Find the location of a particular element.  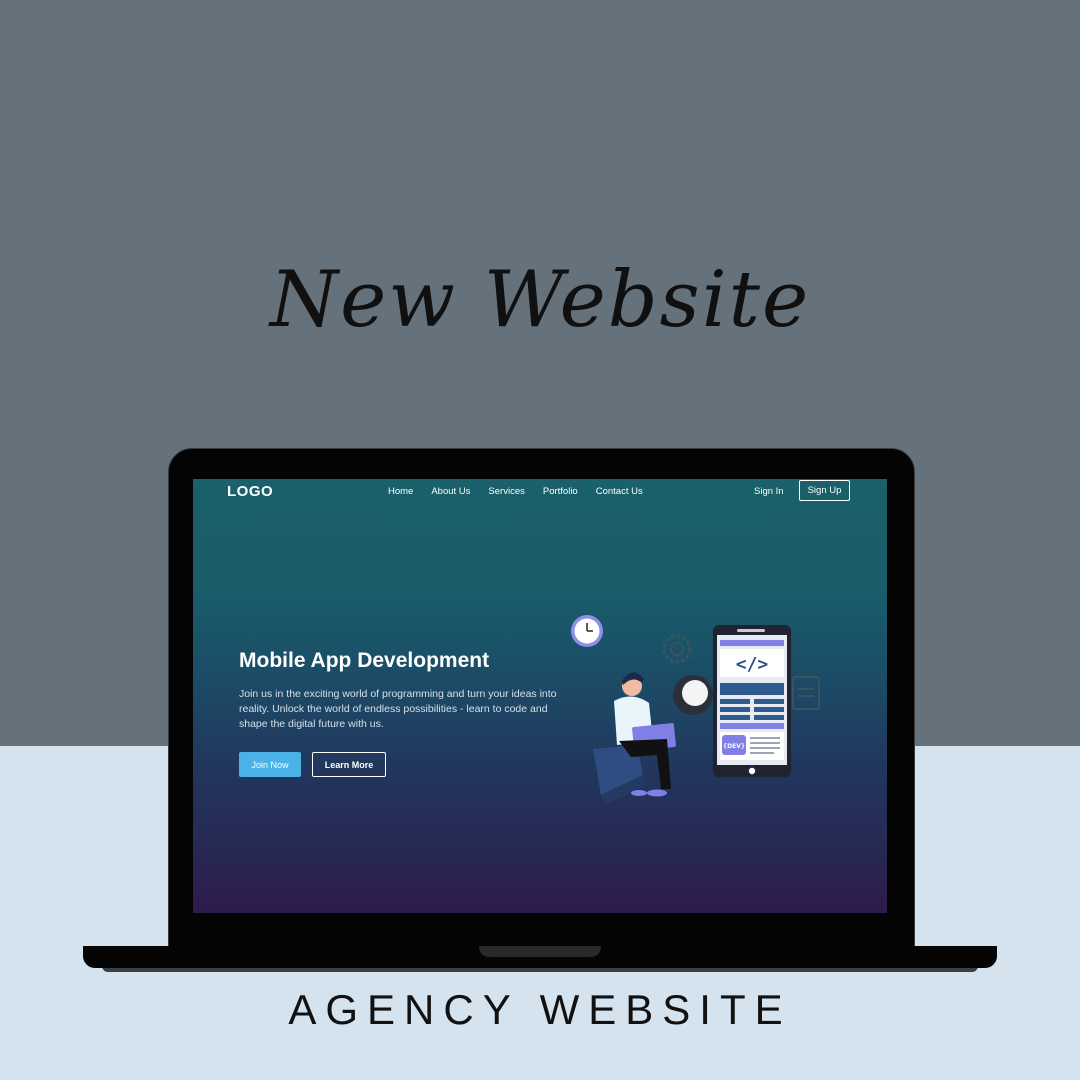

developer-illustration: </> {DEV} is located at coordinates (695, 710).